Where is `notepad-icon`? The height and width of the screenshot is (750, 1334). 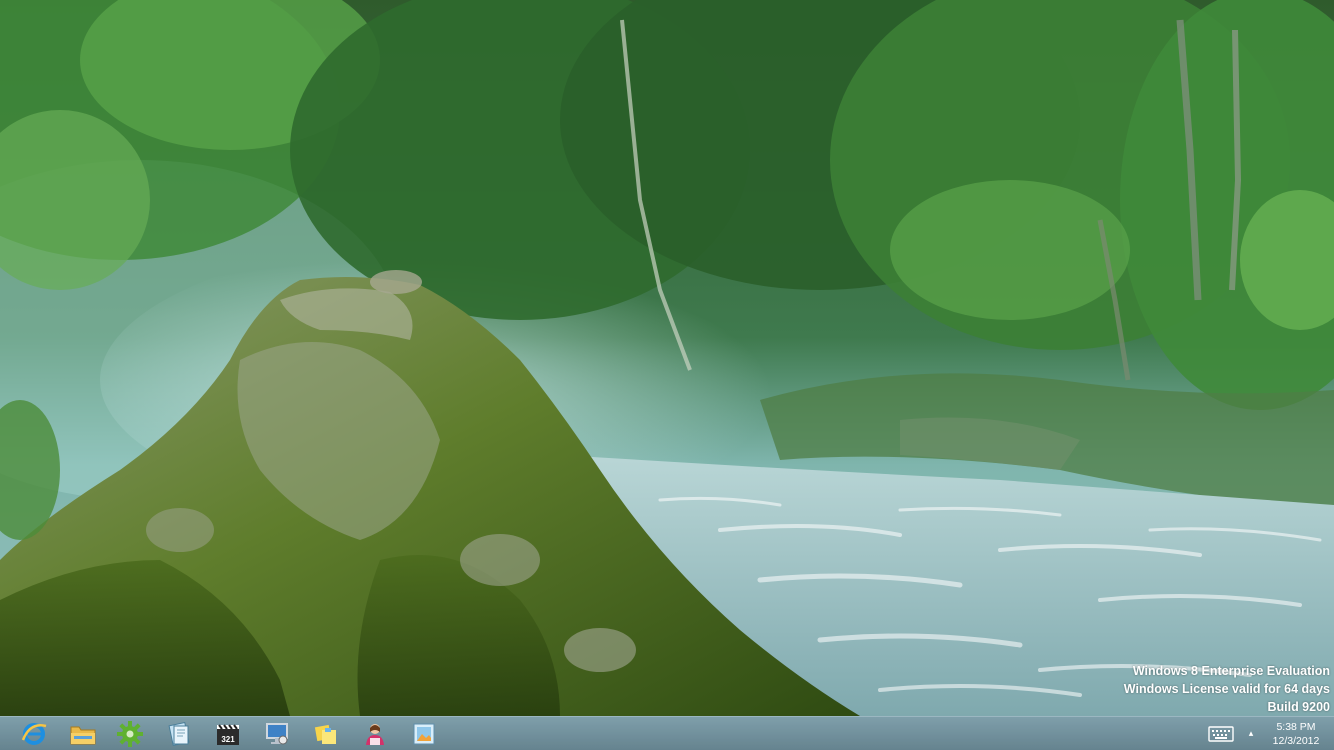
notepad-icon is located at coordinates (179, 734).